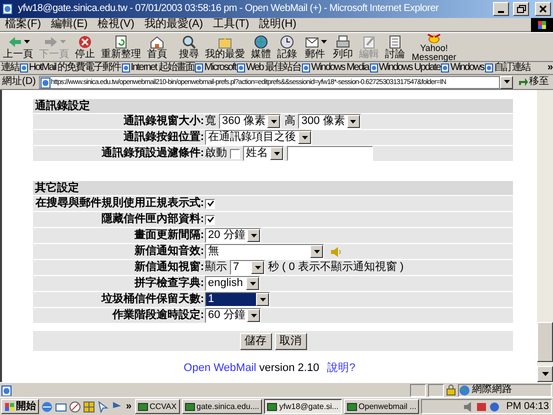  What do you see at coordinates (69, 24) in the screenshot?
I see `menu-item: 編輯(E)` at bounding box center [69, 24].